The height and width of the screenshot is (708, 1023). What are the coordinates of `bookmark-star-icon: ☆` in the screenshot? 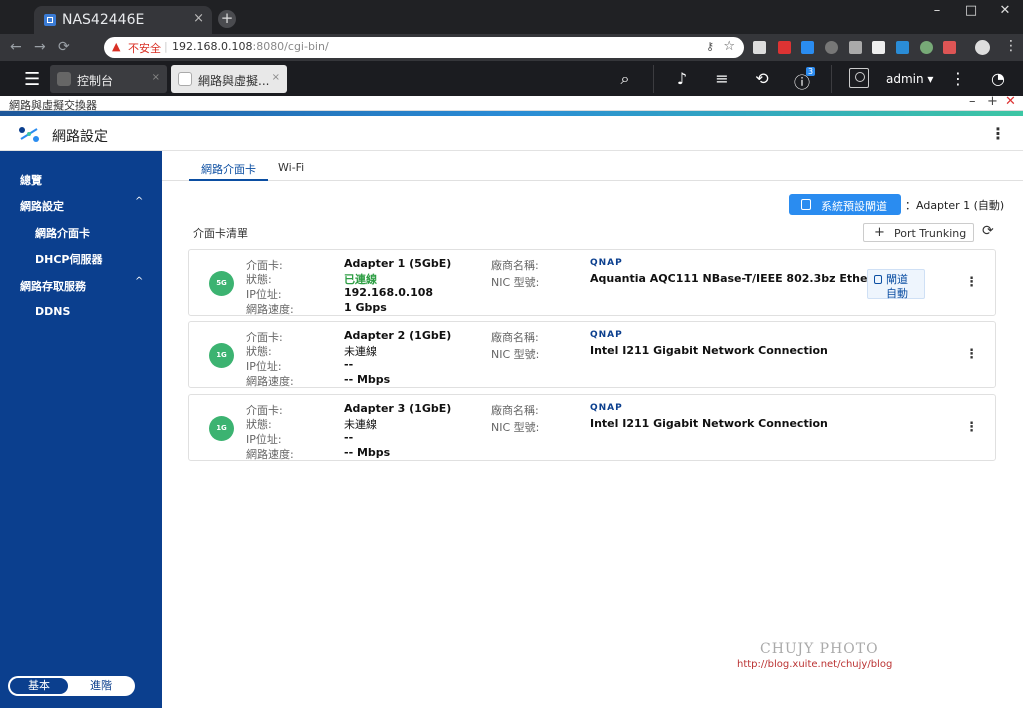 It's located at (729, 46).